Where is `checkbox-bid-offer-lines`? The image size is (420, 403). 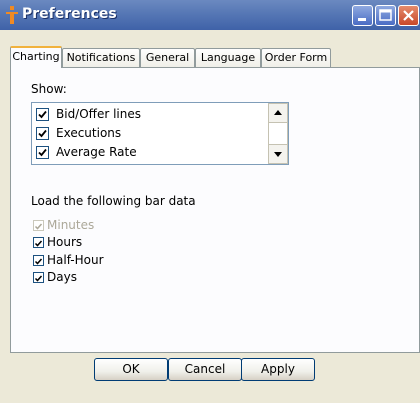
checkbox-bid-offer-lines is located at coordinates (42, 114).